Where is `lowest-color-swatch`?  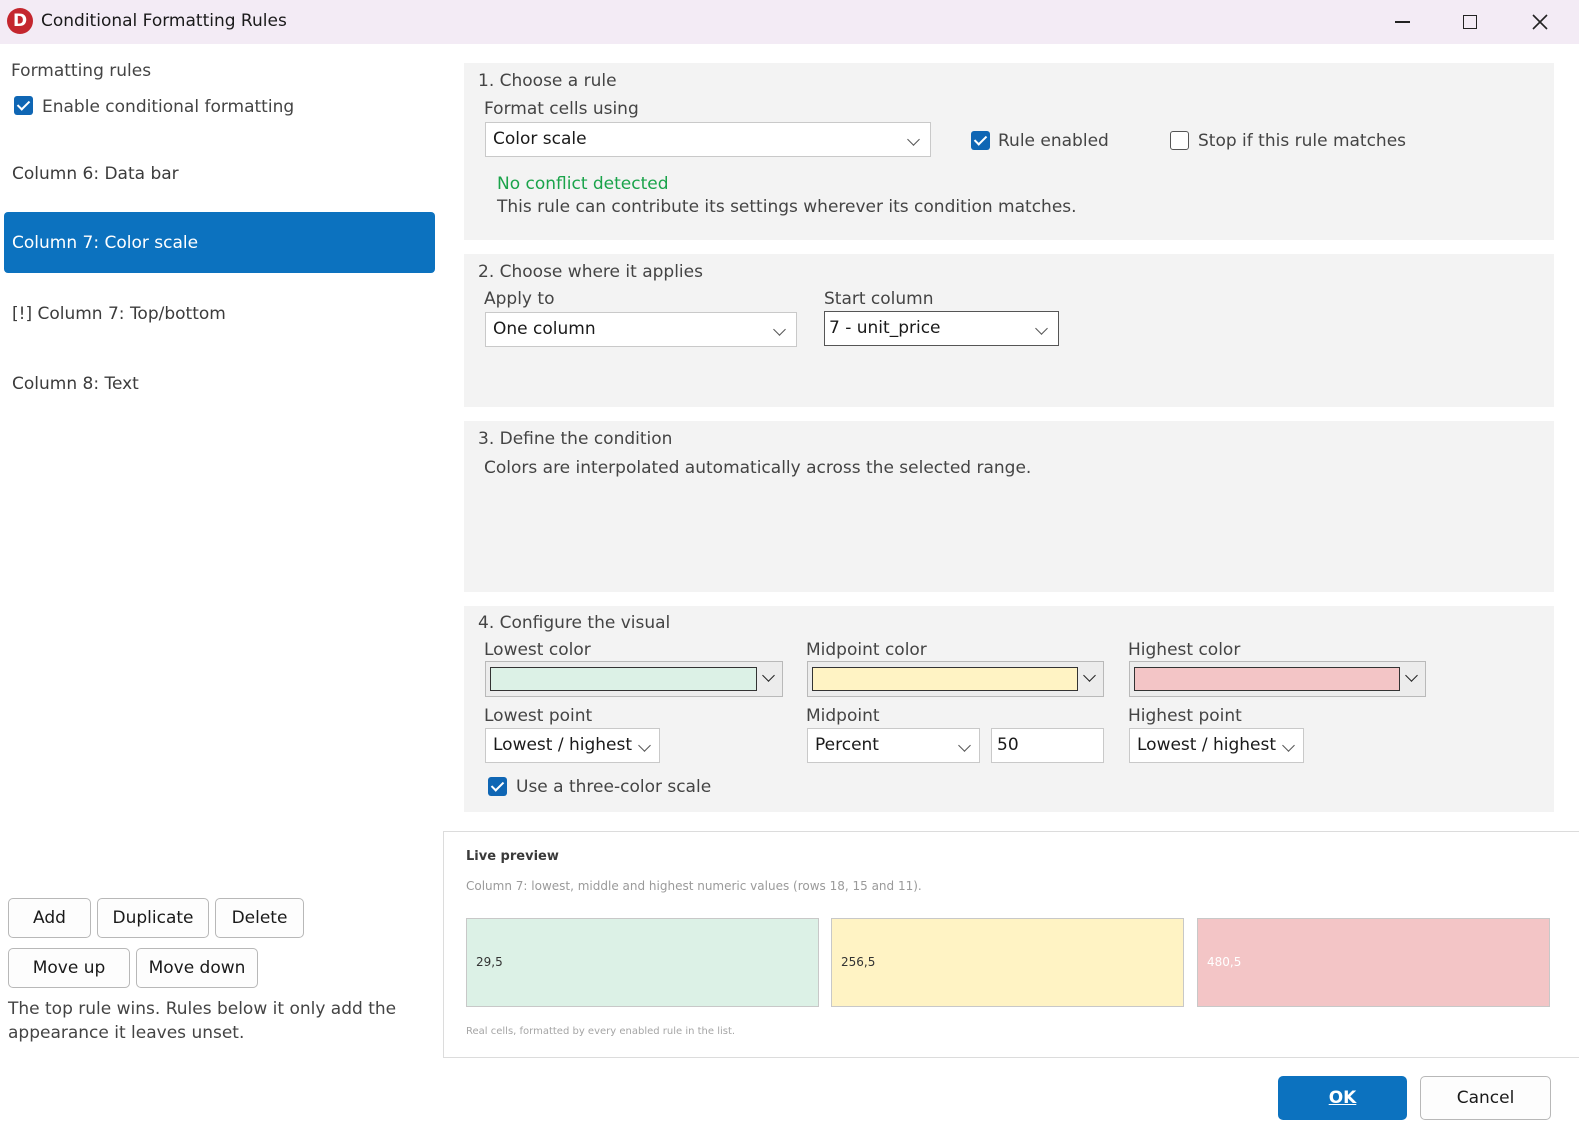 lowest-color-swatch is located at coordinates (623, 679).